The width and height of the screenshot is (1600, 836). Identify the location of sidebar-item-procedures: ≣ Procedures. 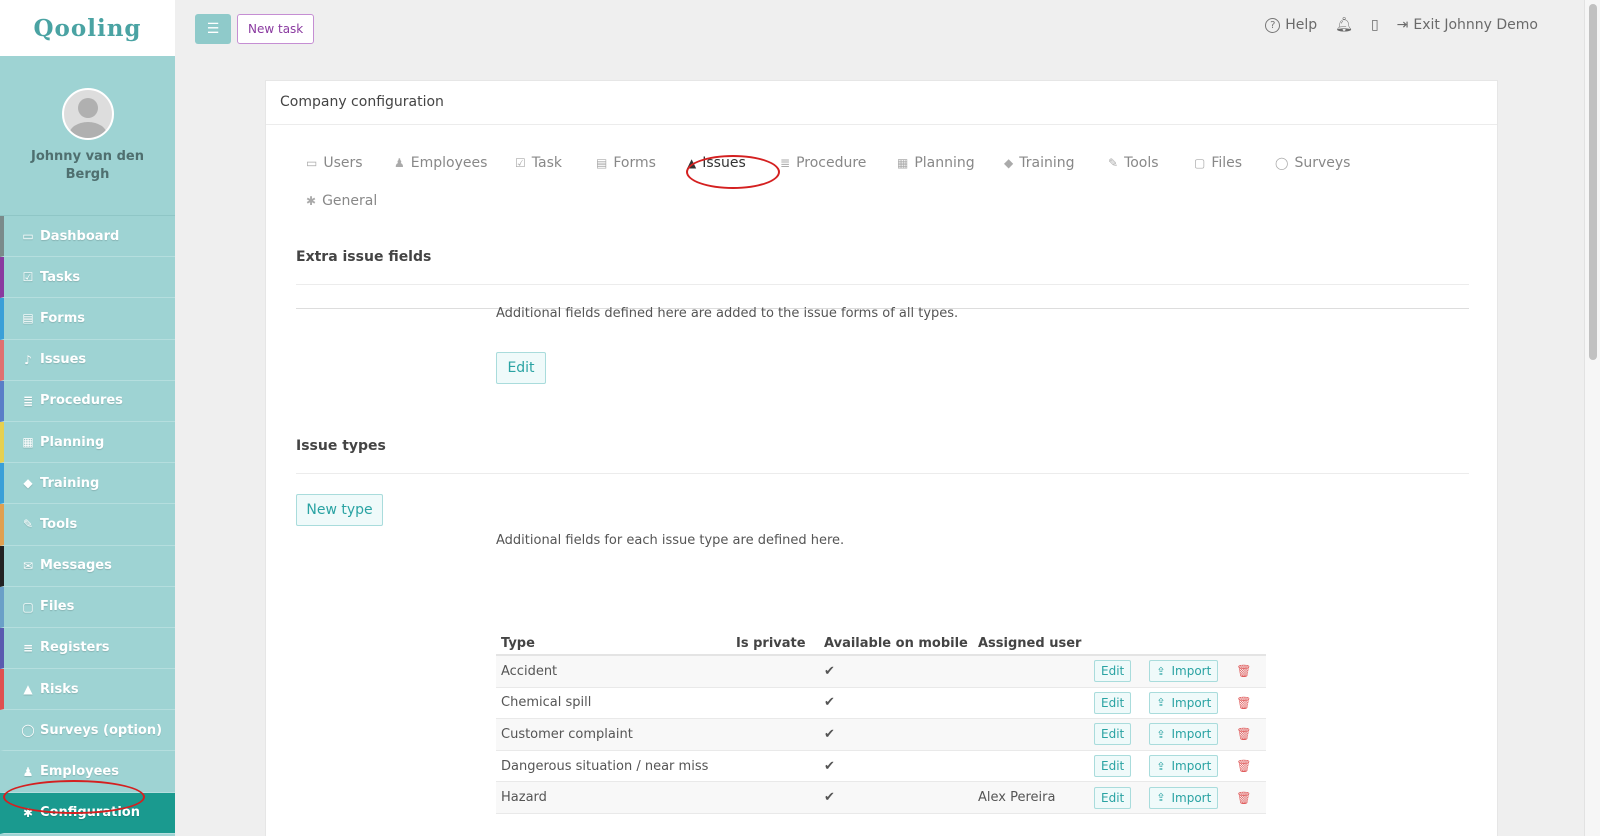
(87, 401).